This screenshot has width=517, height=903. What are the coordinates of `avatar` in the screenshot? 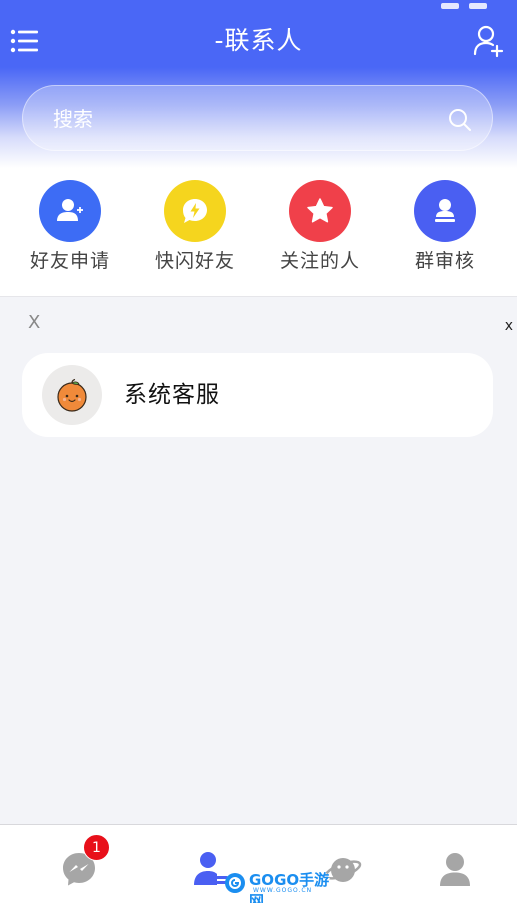 It's located at (72, 395).